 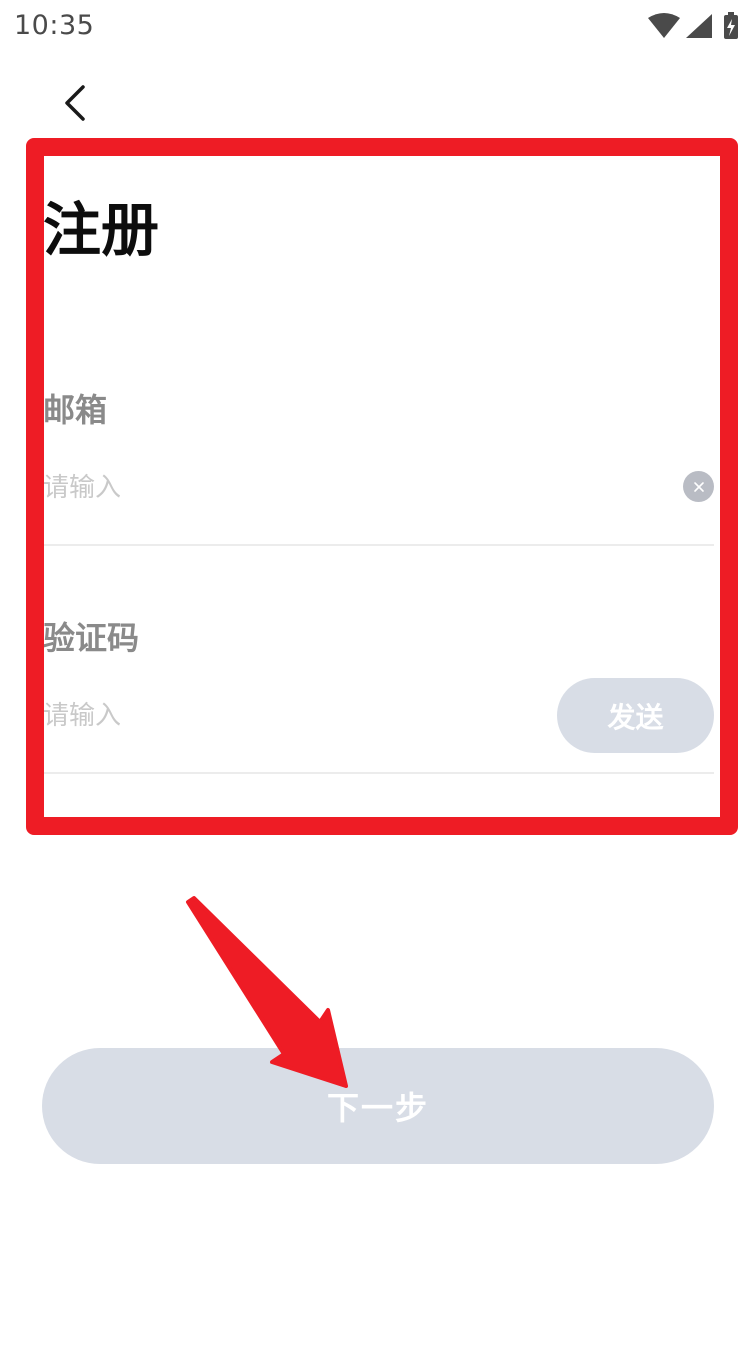 What do you see at coordinates (353, 488) in the screenshot?
I see `email-input` at bounding box center [353, 488].